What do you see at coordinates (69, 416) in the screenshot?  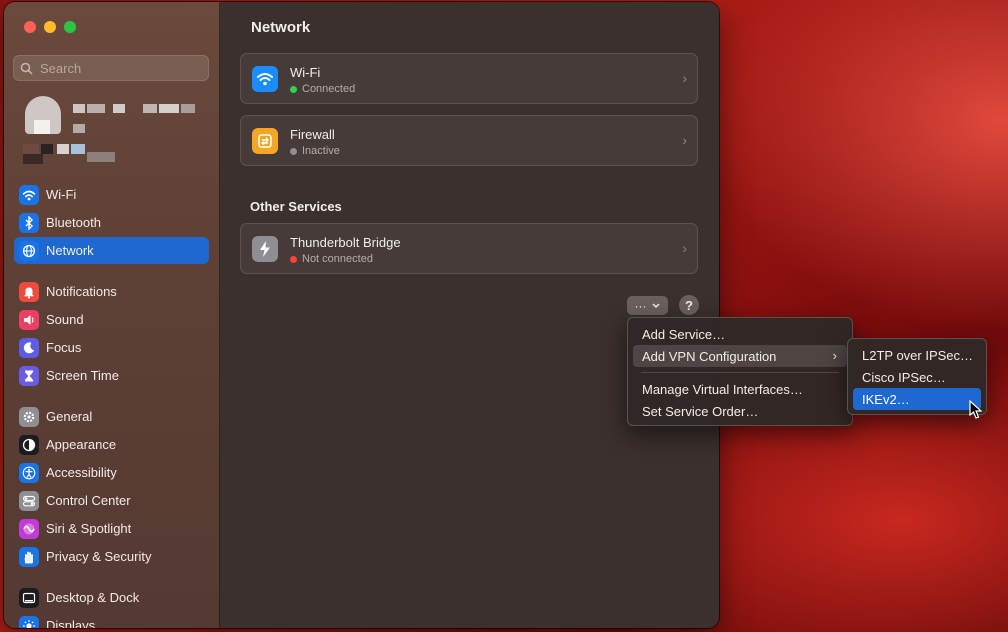 I see `sidebar-item-label: General` at bounding box center [69, 416].